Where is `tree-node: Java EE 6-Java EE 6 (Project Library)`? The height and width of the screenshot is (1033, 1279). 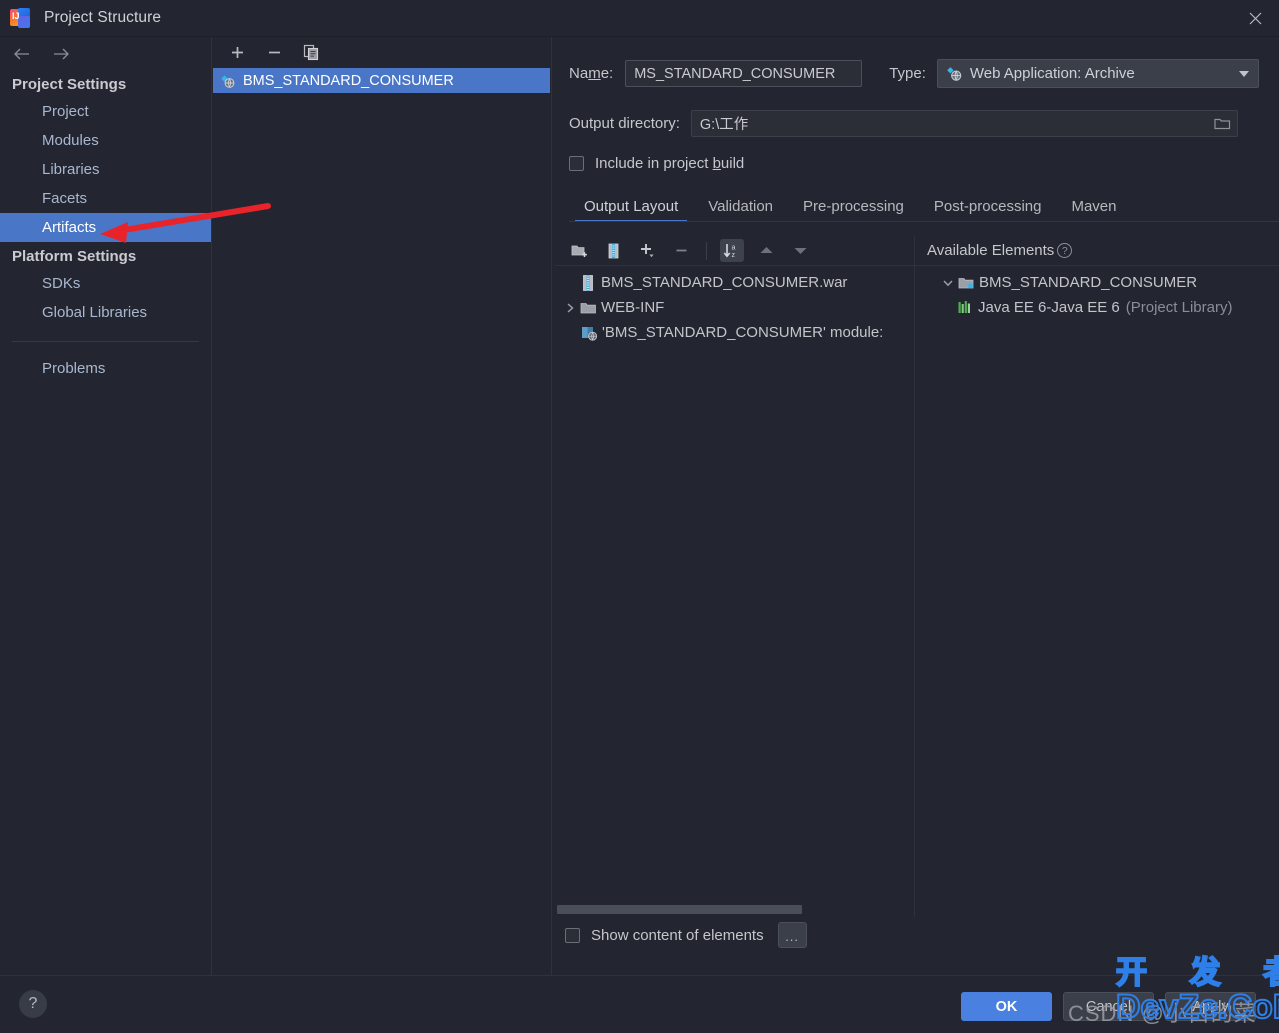 tree-node: Java EE 6-Java EE 6 (Project Library) is located at coordinates (1097, 307).